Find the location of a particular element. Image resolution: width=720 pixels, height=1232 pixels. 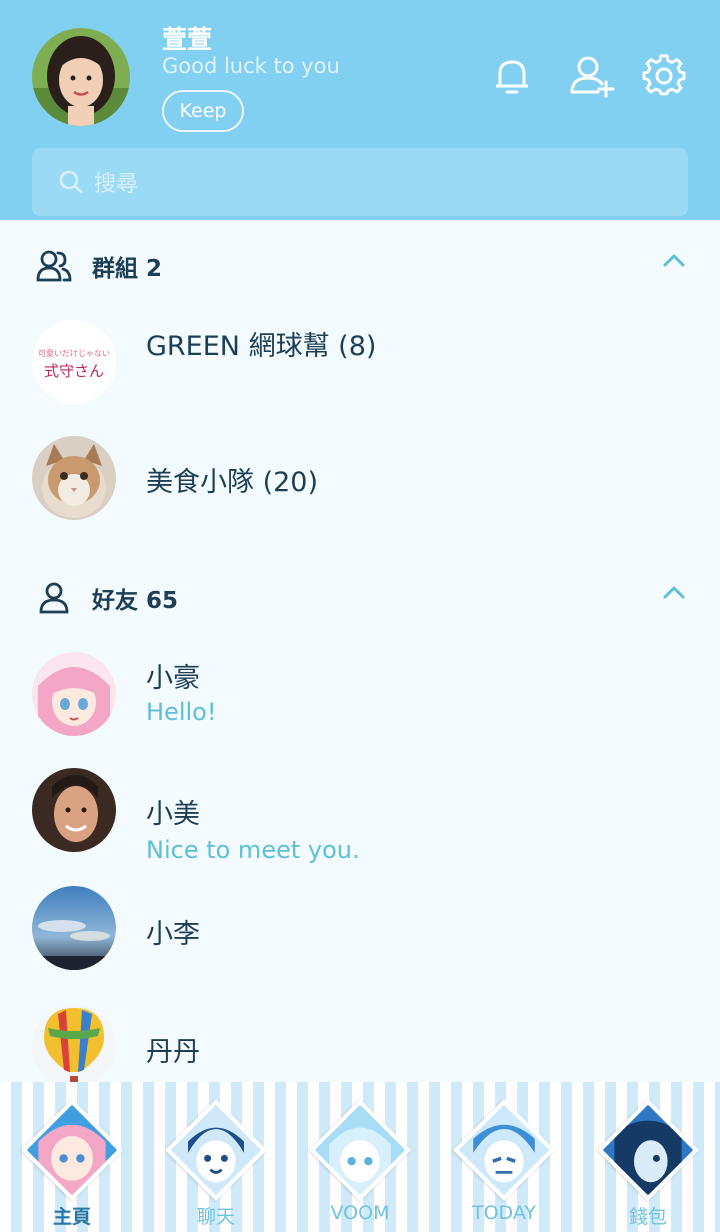

friend-row: 小豪 Hello! is located at coordinates (360, 698).